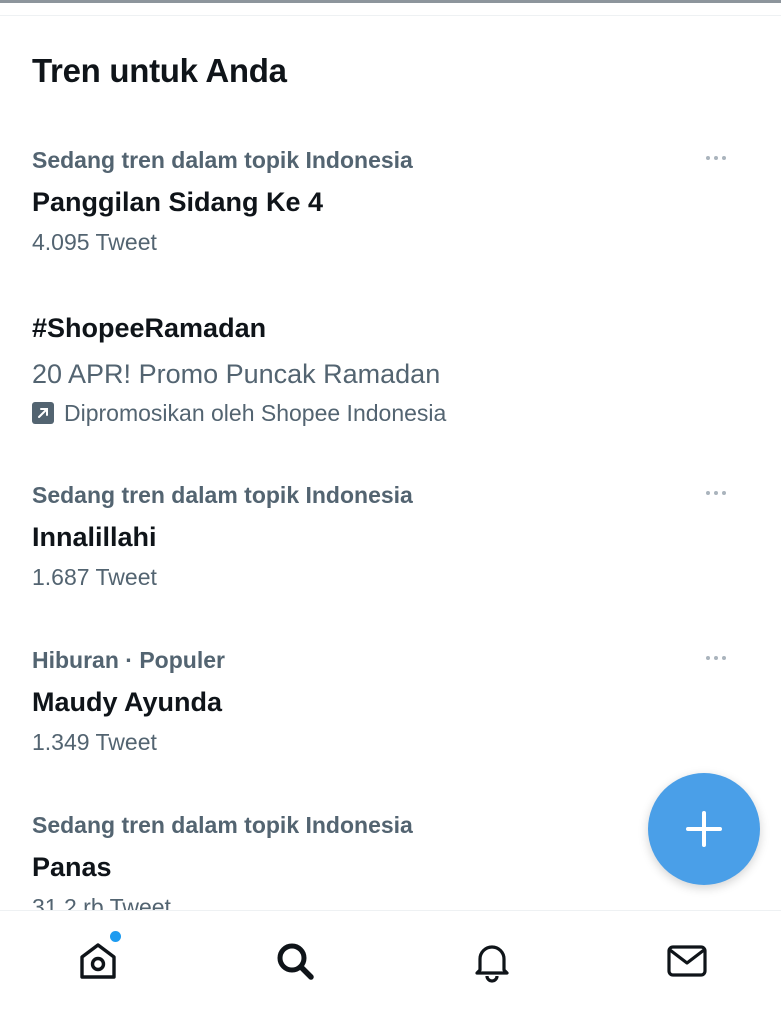 The image size is (781, 1025). What do you see at coordinates (236, 374) in the screenshot?
I see `promoted-description: 20 APR! Promo Puncak Ramadan` at bounding box center [236, 374].